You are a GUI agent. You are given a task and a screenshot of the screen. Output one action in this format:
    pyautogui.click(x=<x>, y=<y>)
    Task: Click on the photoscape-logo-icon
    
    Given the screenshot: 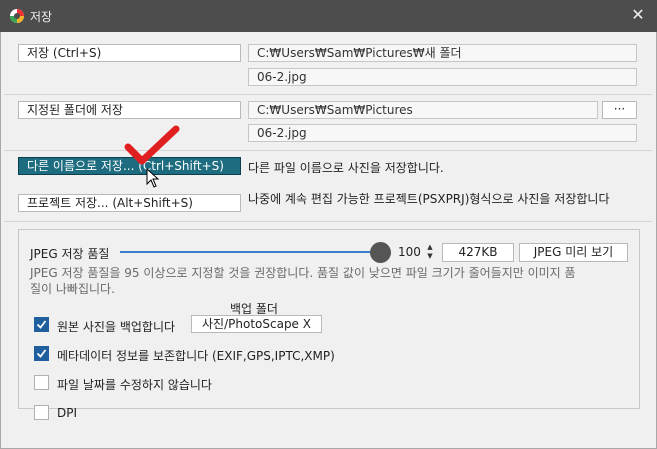 What is the action you would take?
    pyautogui.click(x=17, y=16)
    